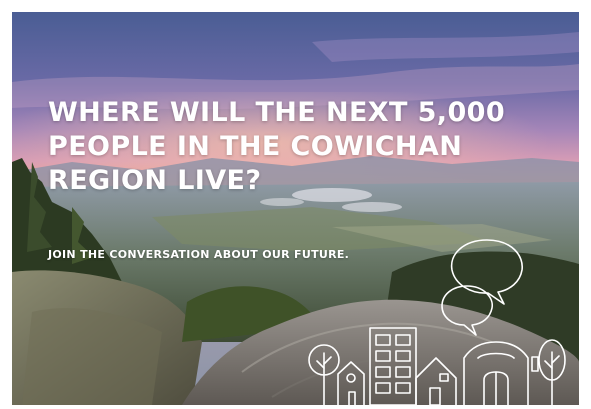  Describe the element at coordinates (306, 254) in the screenshot. I see `tagline-emphasis: OUR FUTURE.` at that location.